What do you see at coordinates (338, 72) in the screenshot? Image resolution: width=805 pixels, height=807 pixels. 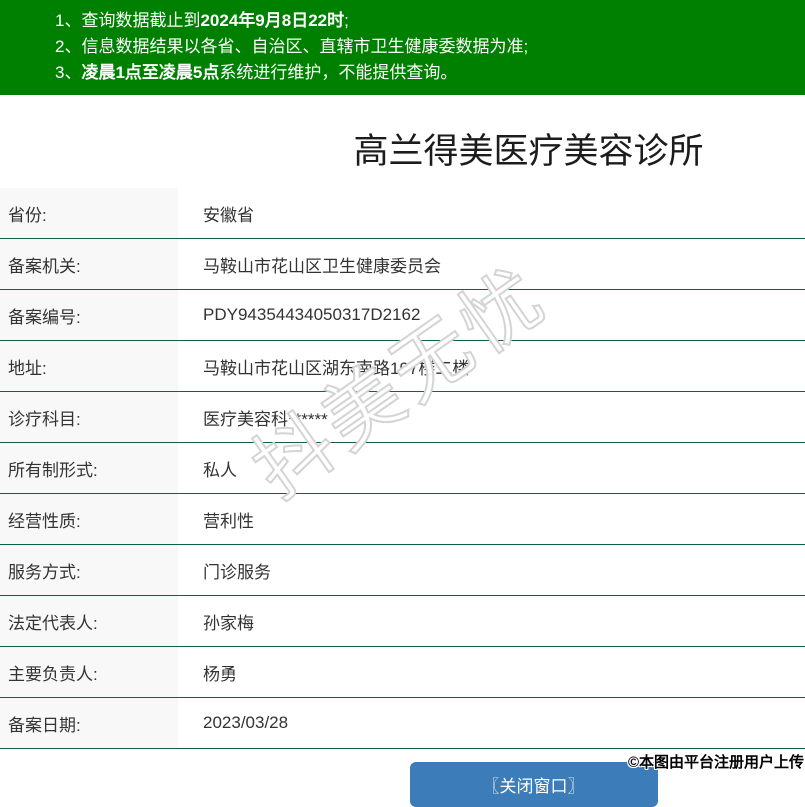 I see `notice-text: 系统进行维护，不能提供查询。` at bounding box center [338, 72].